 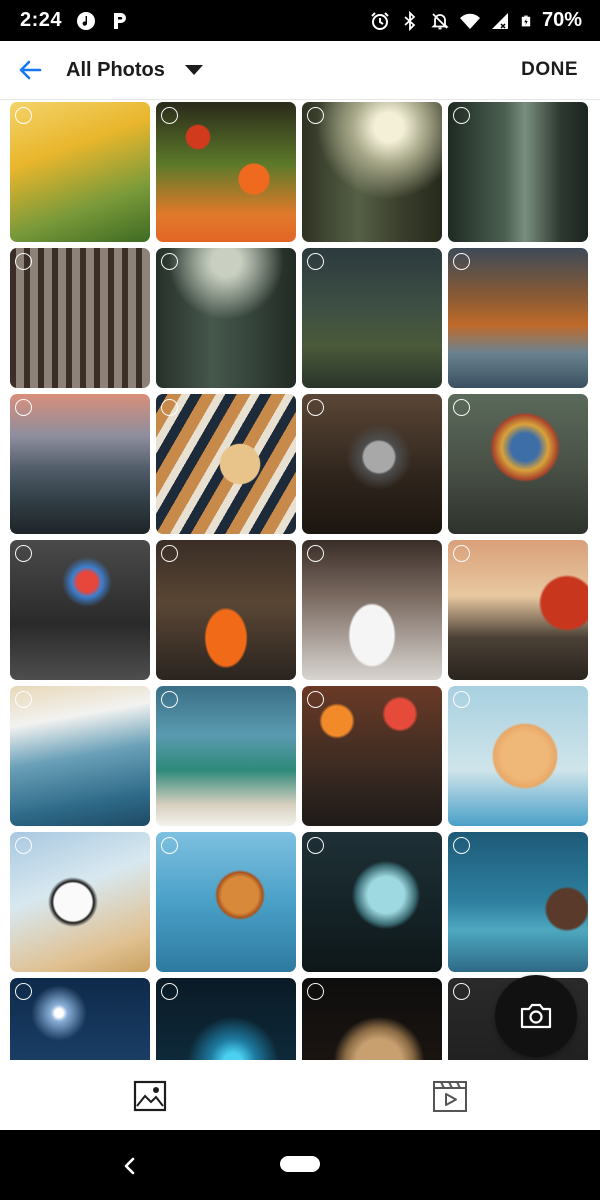 What do you see at coordinates (372, 1019) in the screenshot?
I see `lion-photo` at bounding box center [372, 1019].